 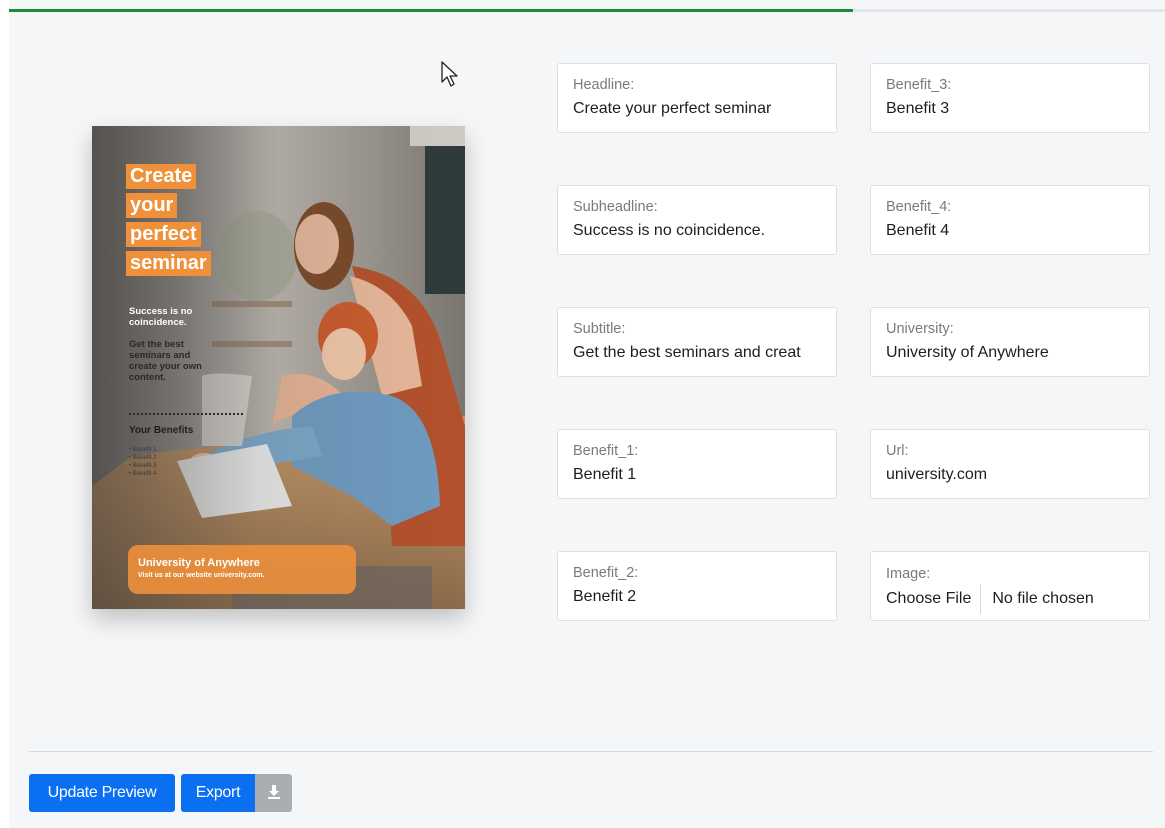 What do you see at coordinates (697, 98) in the screenshot?
I see `headline-field: Headline: Create your perfect seminar` at bounding box center [697, 98].